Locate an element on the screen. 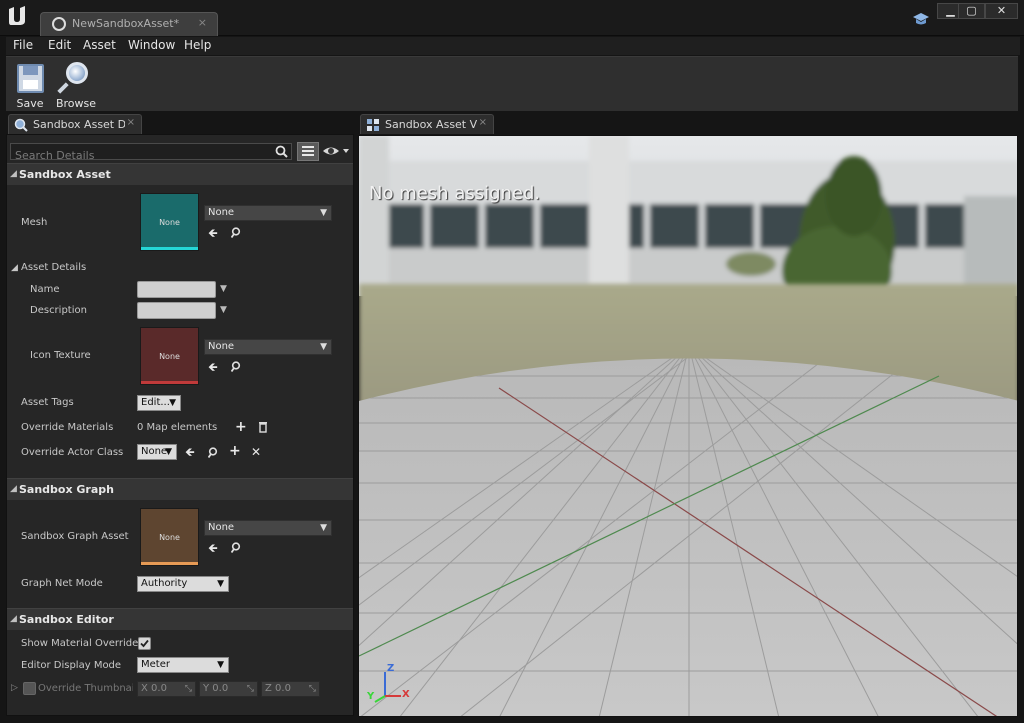 The height and width of the screenshot is (723, 1024). maximize-button: ▢ is located at coordinates (971, 11).